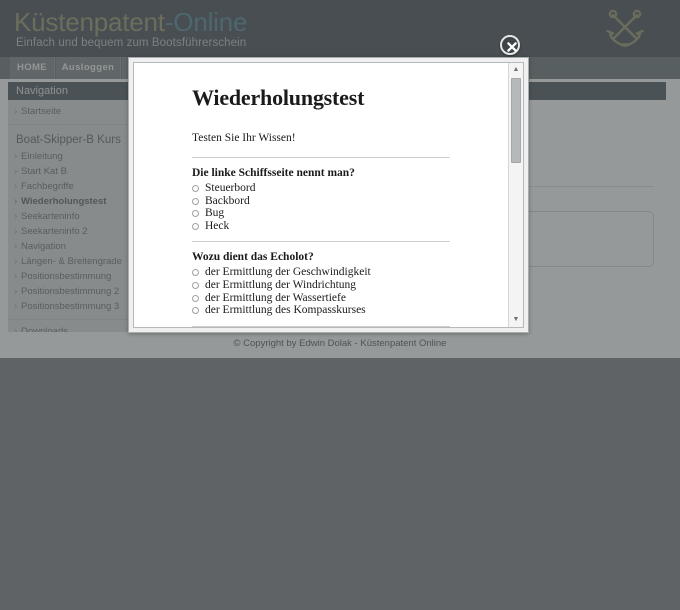 The height and width of the screenshot is (610, 680). What do you see at coordinates (244, 138) in the screenshot?
I see `quiz-intro-text: Testen Sie Ihr Wissen!` at bounding box center [244, 138].